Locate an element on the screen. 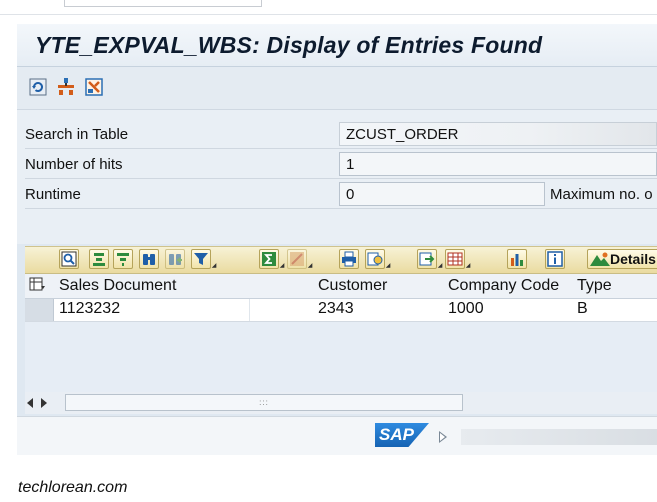  sort-ascending-icon is located at coordinates (99, 259).